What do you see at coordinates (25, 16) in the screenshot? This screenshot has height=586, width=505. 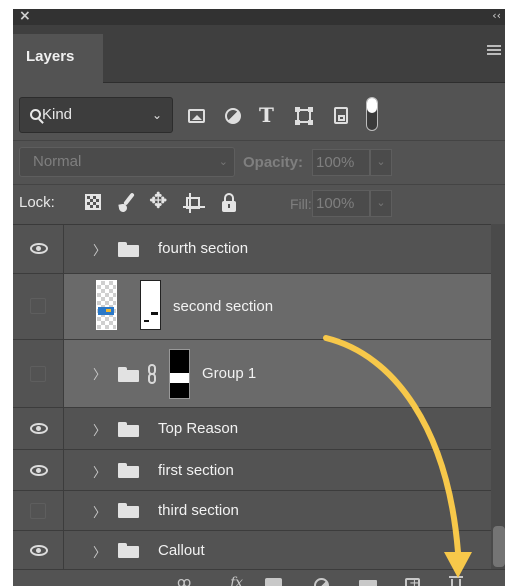 I see `close-icon: ×` at bounding box center [25, 16].